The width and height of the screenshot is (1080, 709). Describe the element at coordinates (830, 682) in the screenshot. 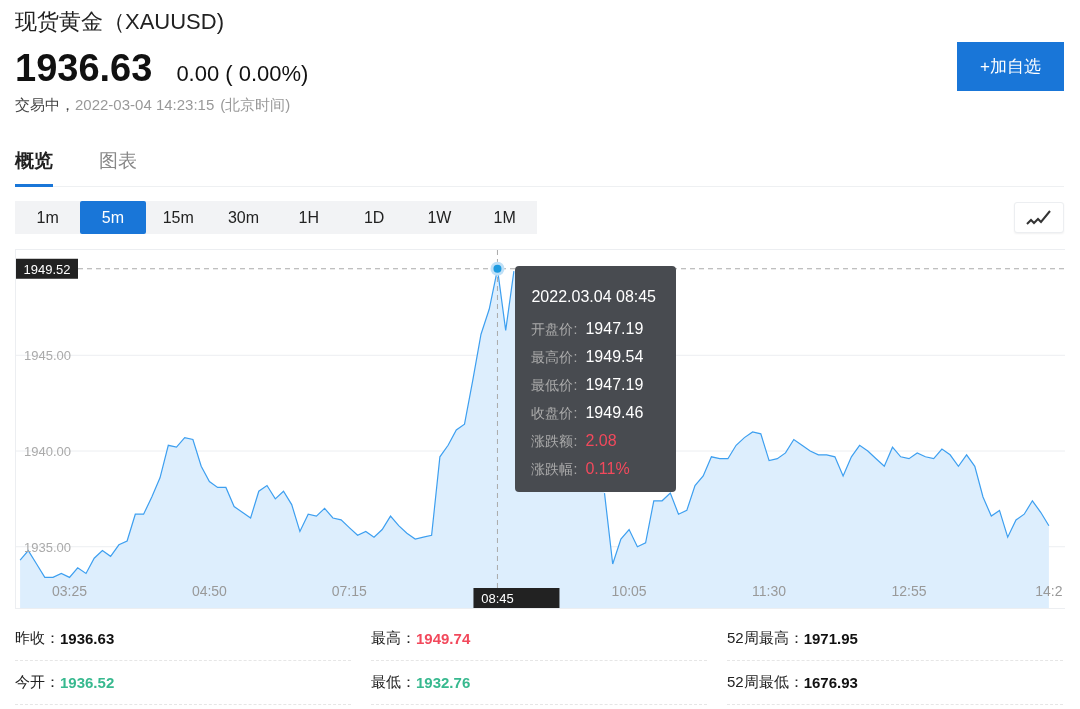

I see `stat-value: 1676.93` at that location.